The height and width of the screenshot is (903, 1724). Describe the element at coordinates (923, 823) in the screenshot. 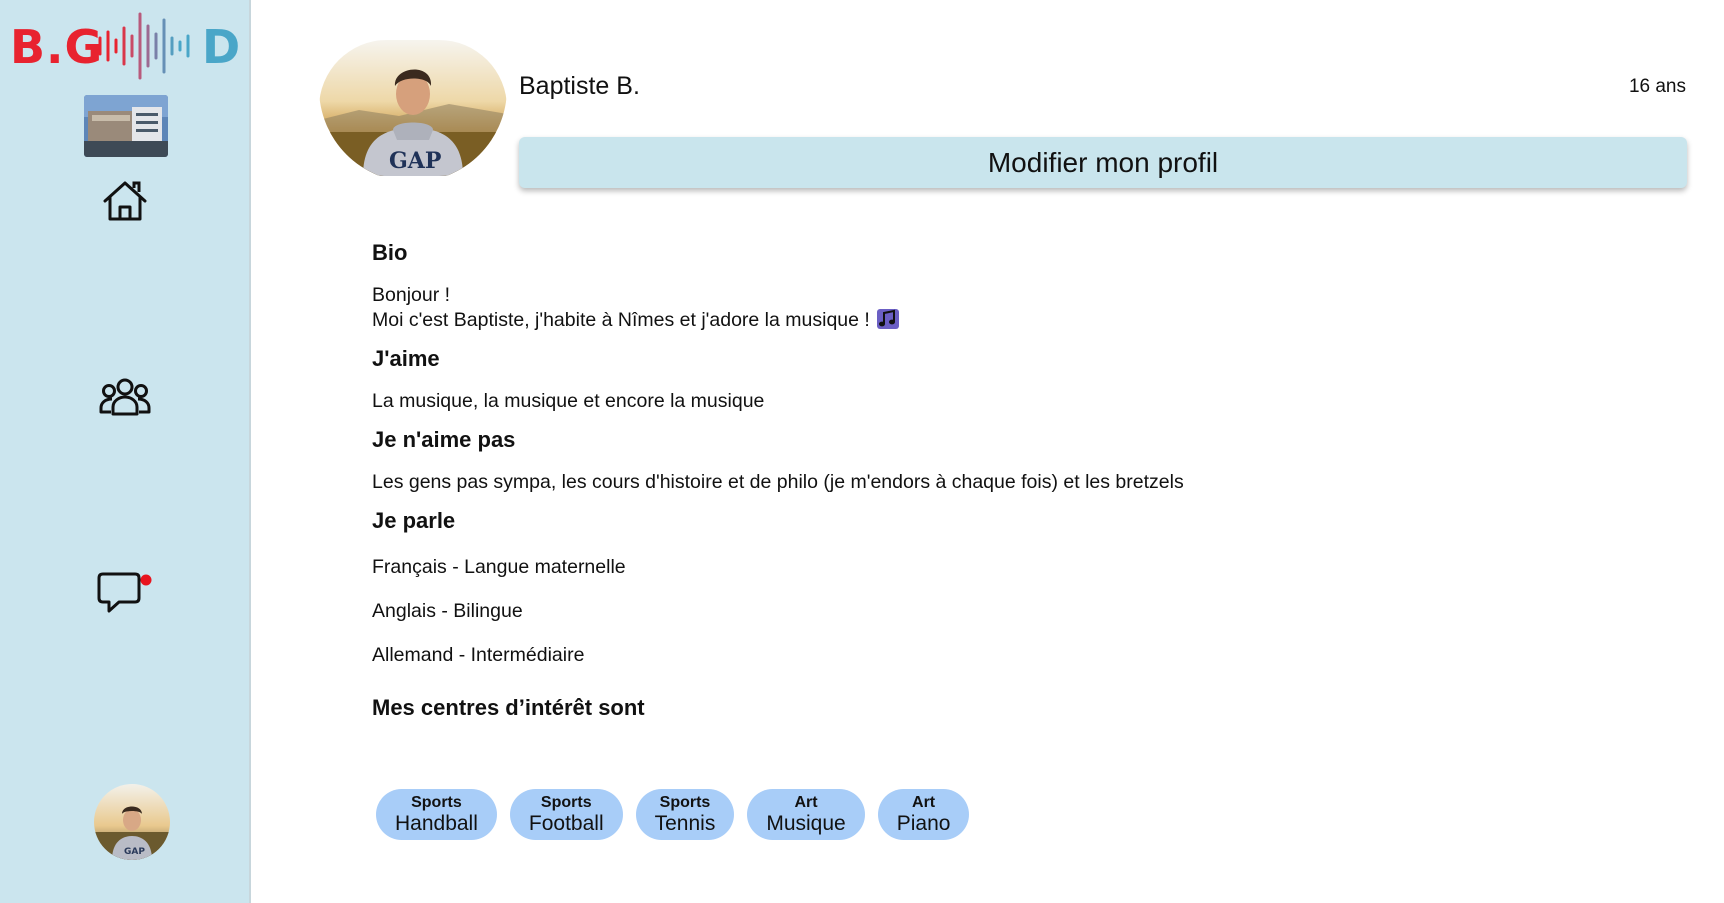

I see `interest-value: Piano` at that location.